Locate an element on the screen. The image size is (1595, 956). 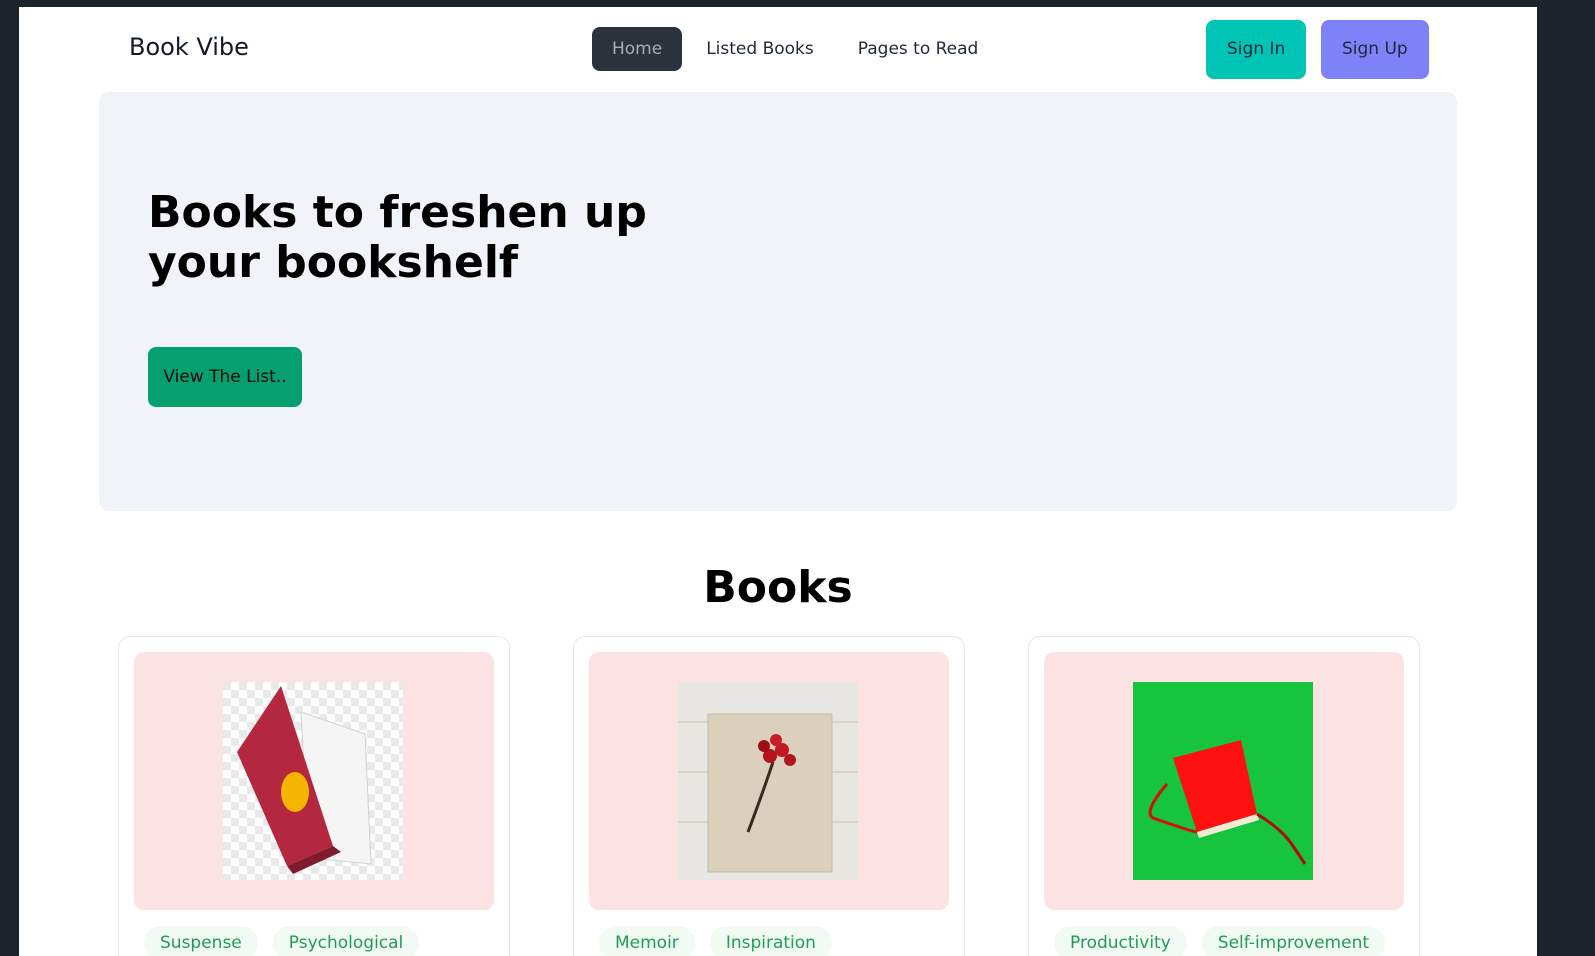
sign-up-button: Sign Up is located at coordinates (1375, 49).